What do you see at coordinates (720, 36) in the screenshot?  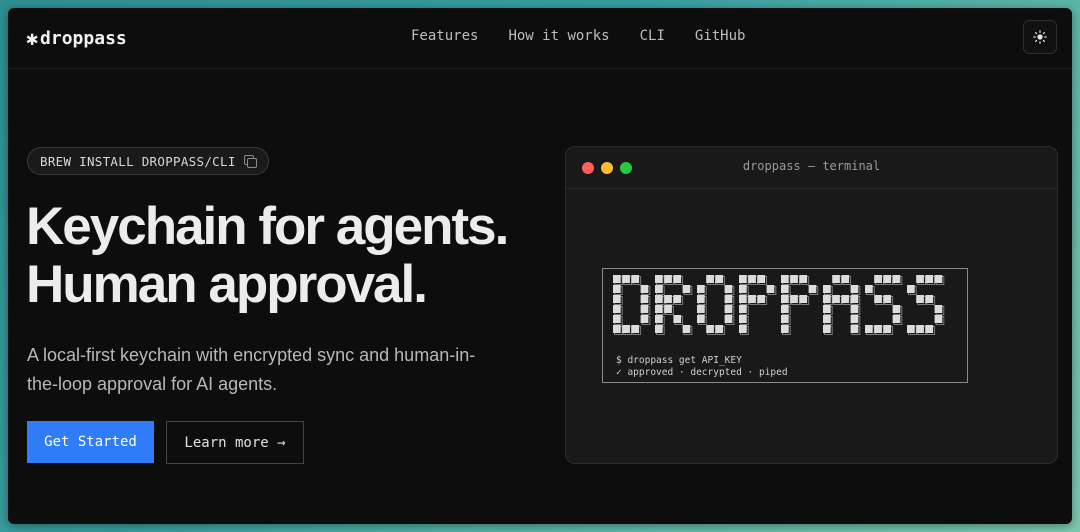 I see `nav-link-github: GitHub` at bounding box center [720, 36].